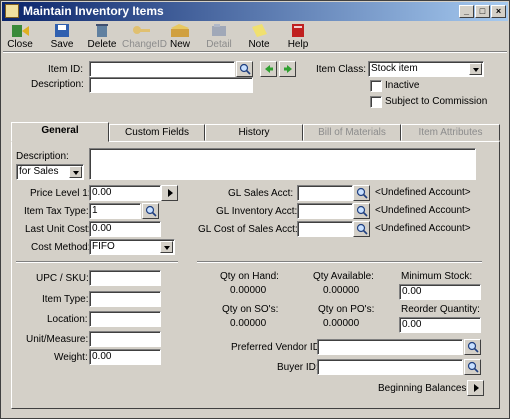  What do you see at coordinates (298, 367) in the screenshot?
I see `buyer-label: Buyer ID:` at bounding box center [298, 367].